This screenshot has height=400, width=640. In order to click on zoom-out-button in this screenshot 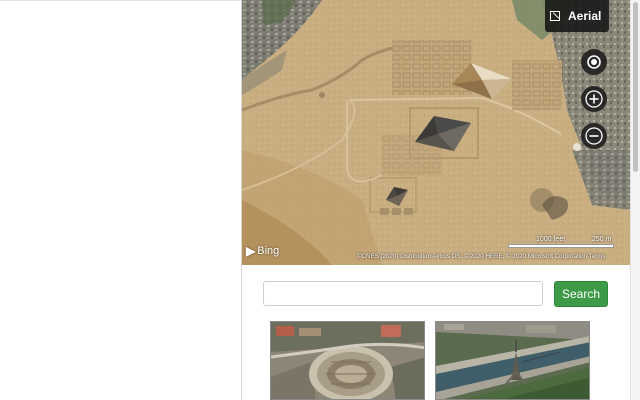, I will do `click(594, 136)`.